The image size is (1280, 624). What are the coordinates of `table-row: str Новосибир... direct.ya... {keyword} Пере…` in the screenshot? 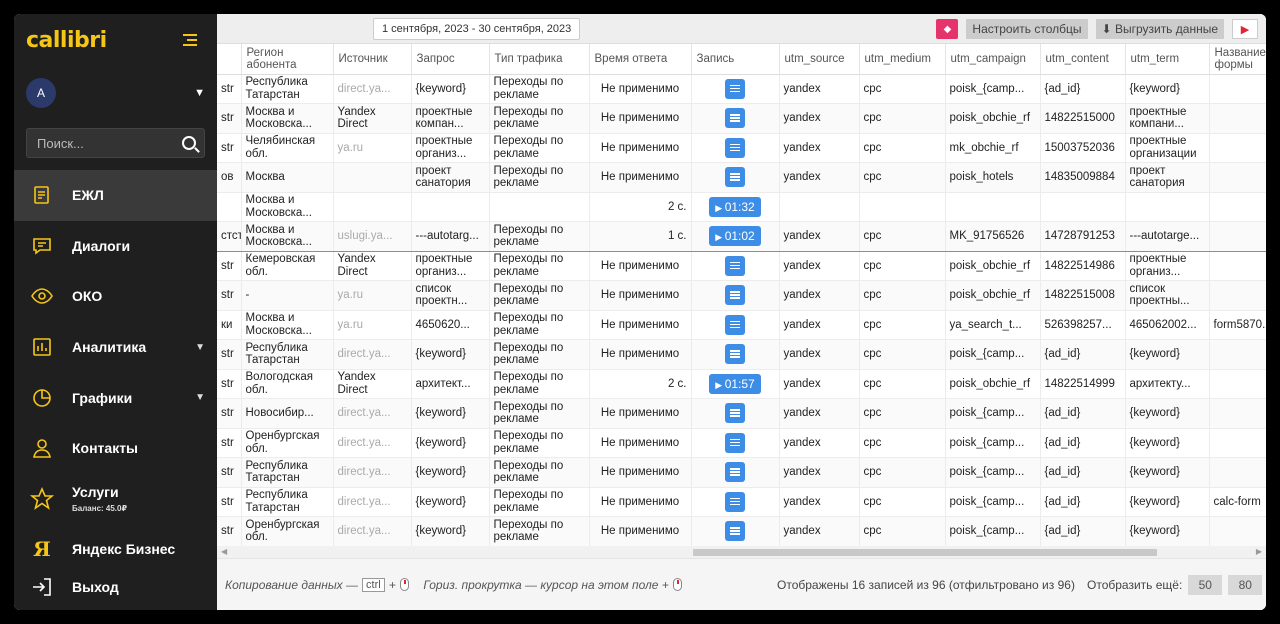 It's located at (741, 413).